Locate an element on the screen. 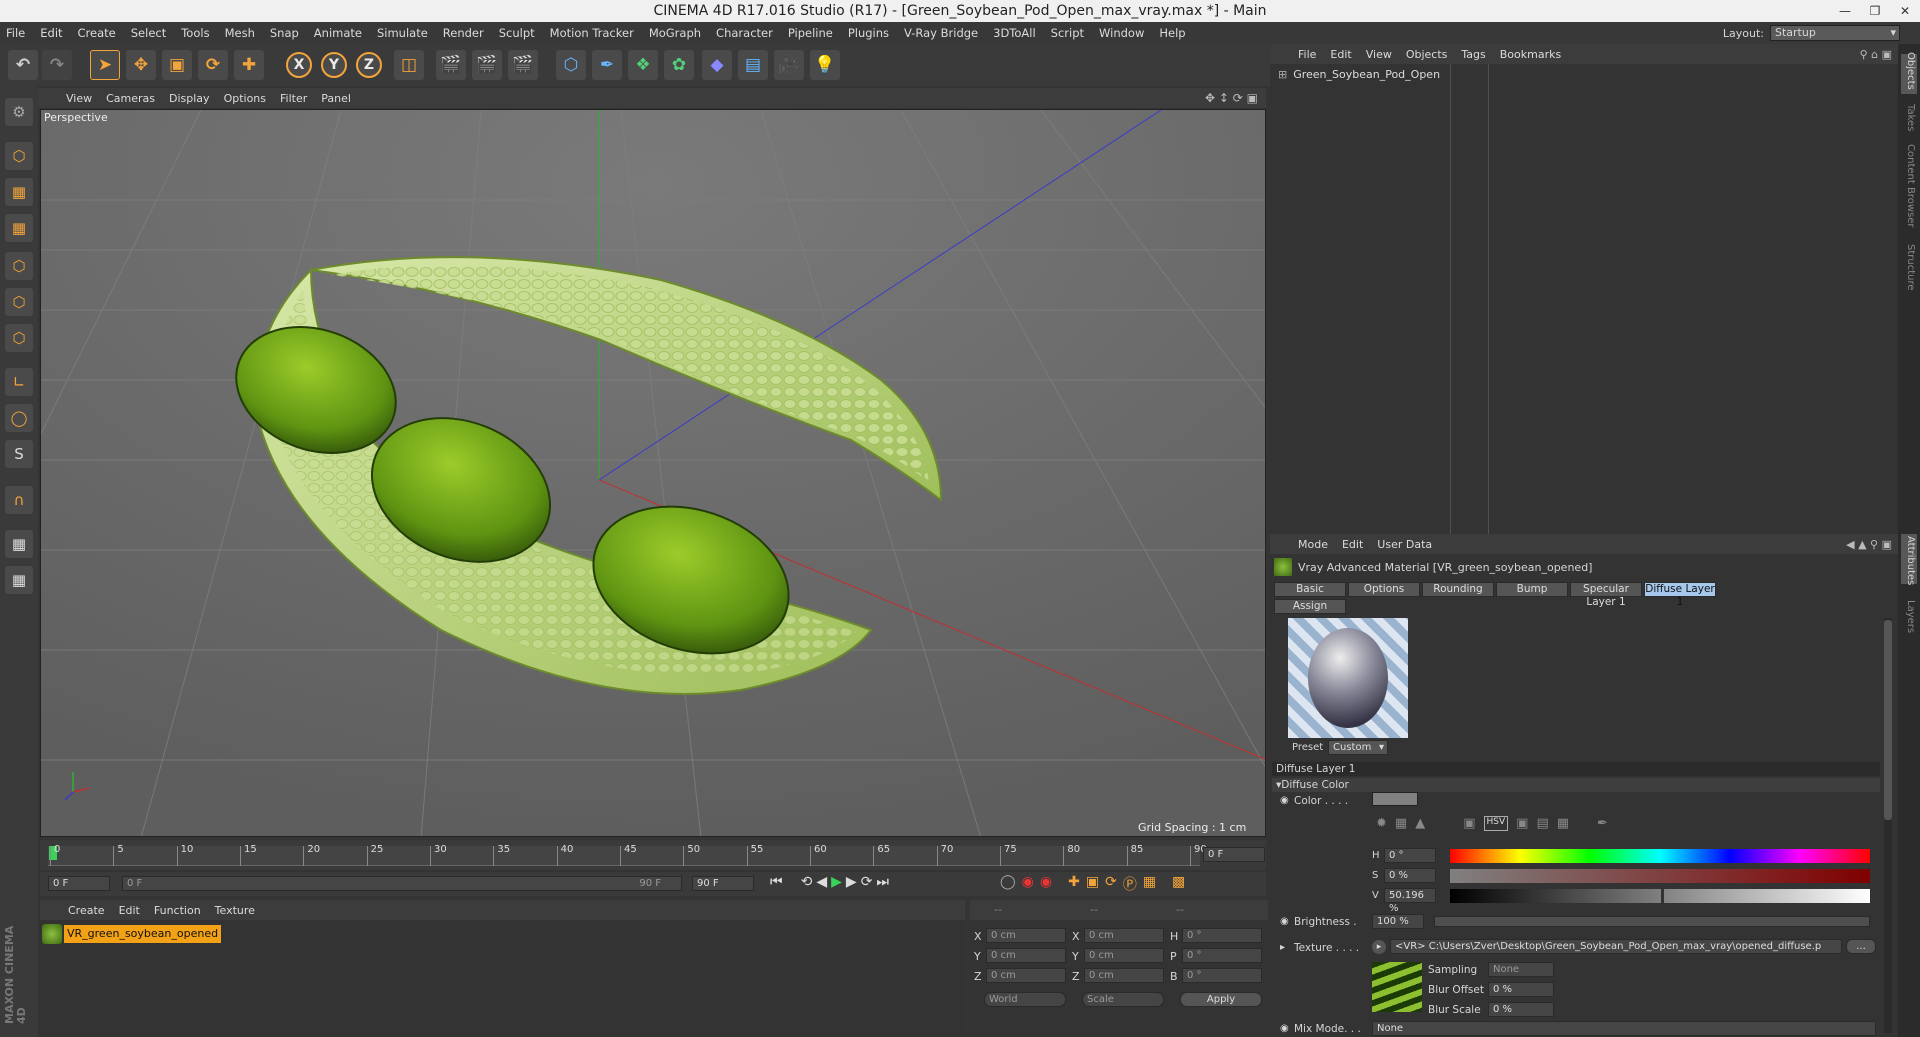 The height and width of the screenshot is (1037, 1920). coordinate-mode-dropdown: World is located at coordinates (1025, 999).